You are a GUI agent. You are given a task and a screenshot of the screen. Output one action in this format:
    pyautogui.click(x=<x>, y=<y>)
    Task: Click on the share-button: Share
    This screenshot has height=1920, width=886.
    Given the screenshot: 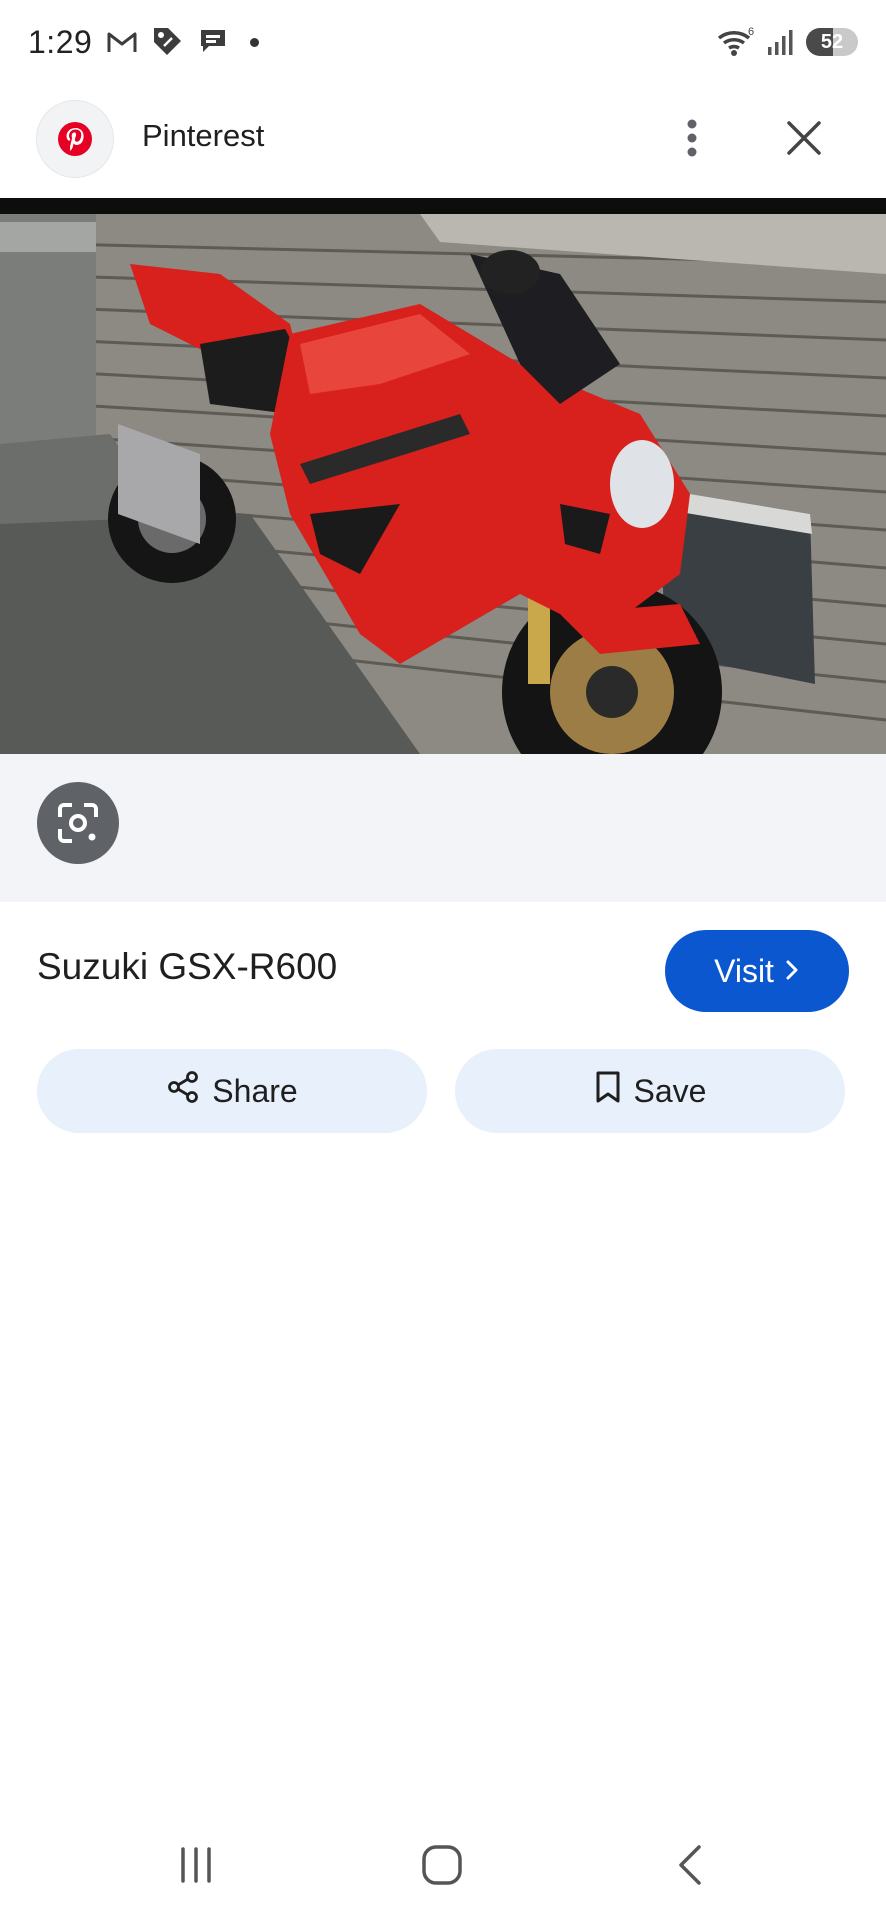 What is the action you would take?
    pyautogui.click(x=232, y=1091)
    